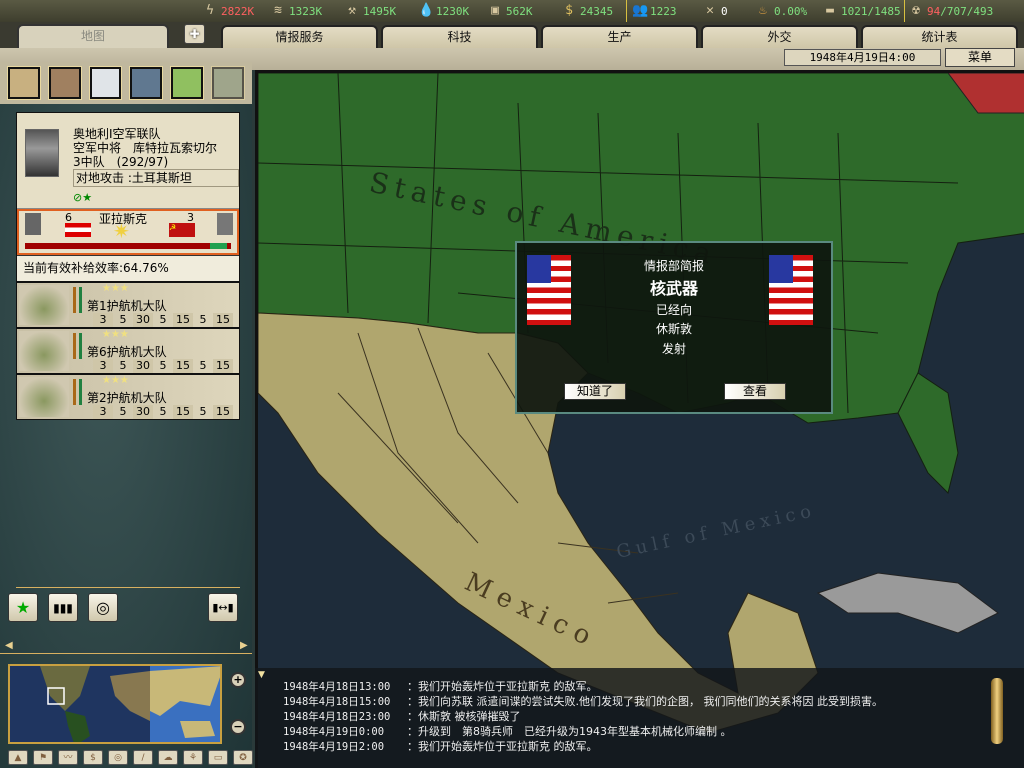 This screenshot has width=1024, height=768. Describe the element at coordinates (83, 197) in the screenshot. I see `status-icons: ⊘★` at that location.